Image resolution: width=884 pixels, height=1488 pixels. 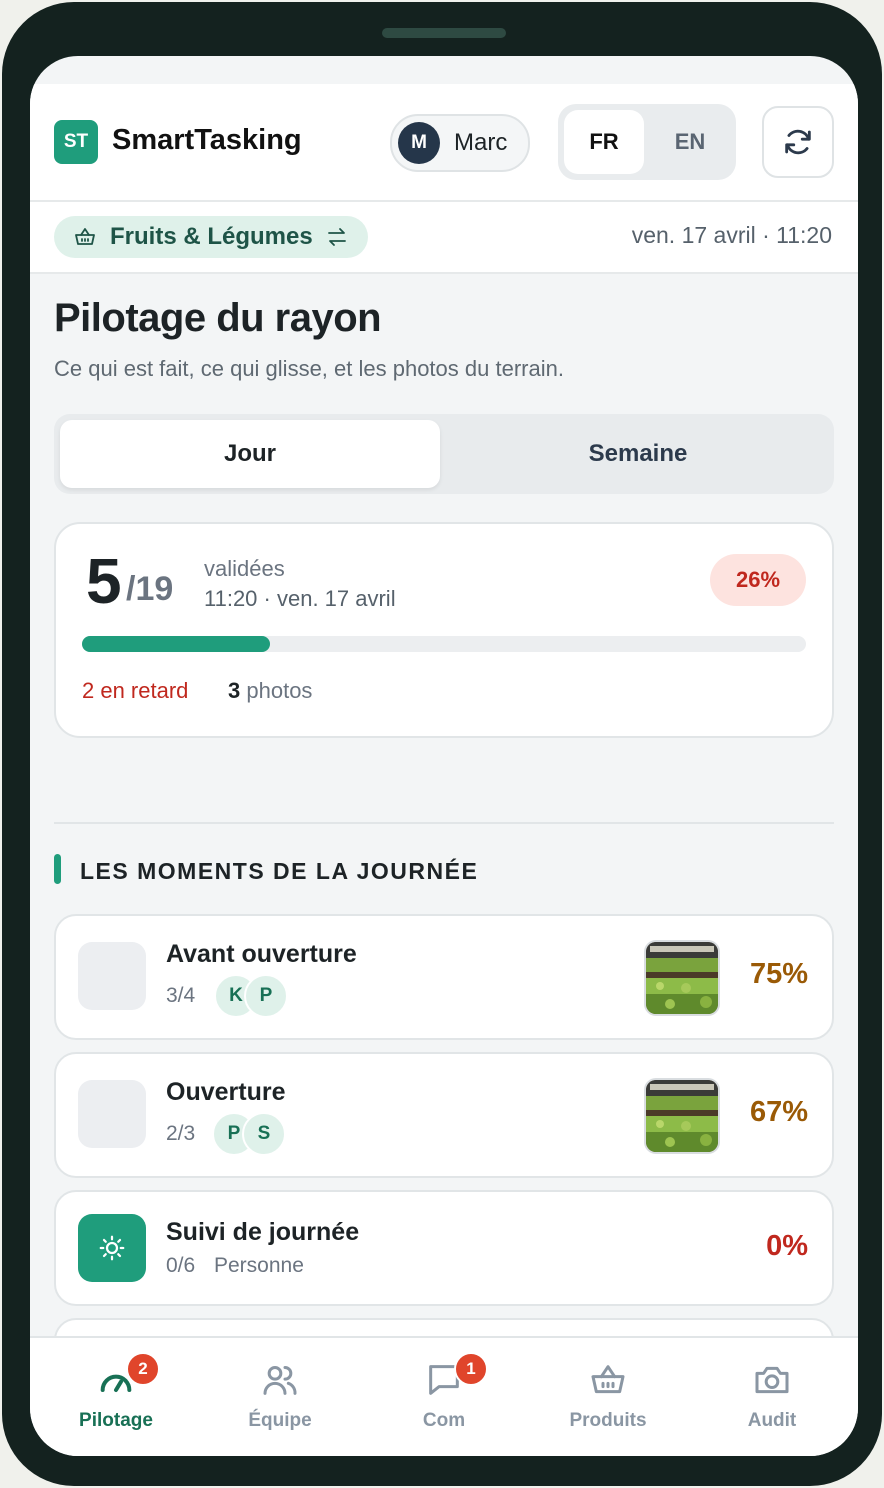 I want to click on tab-week: Semaine, so click(x=638, y=454).